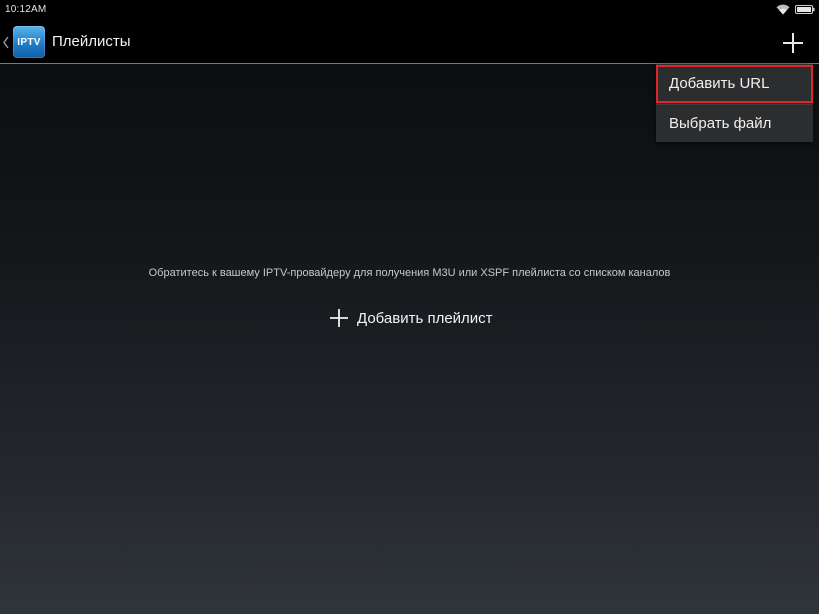  I want to click on add-playlist-button: Добавить плейлист, so click(411, 318).